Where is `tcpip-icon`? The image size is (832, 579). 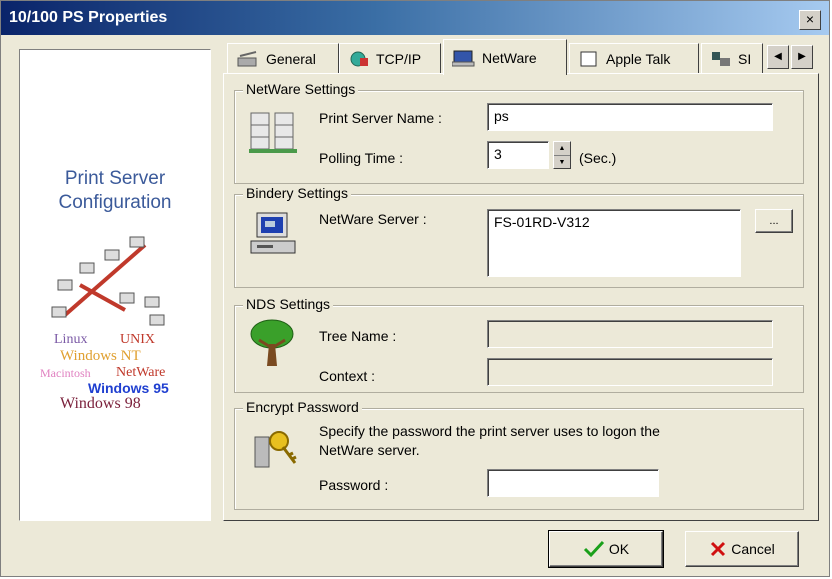
tcpip-icon is located at coordinates (359, 58).